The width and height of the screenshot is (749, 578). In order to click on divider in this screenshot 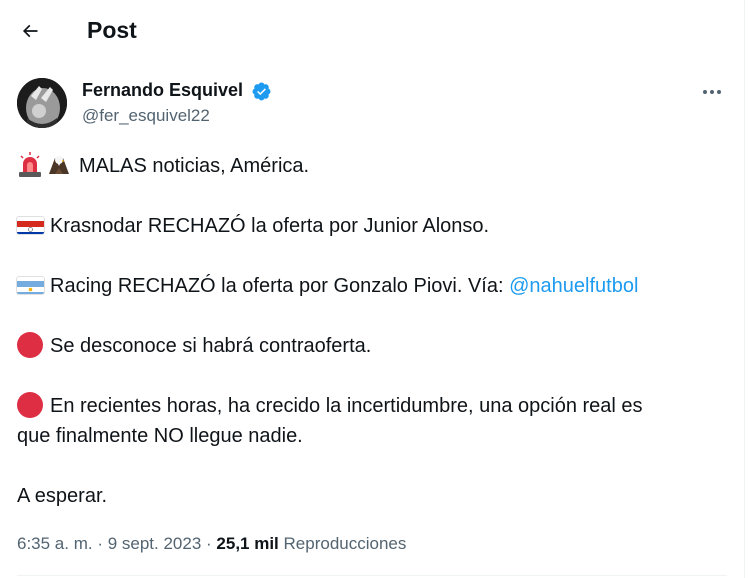, I will do `click(372, 575)`.